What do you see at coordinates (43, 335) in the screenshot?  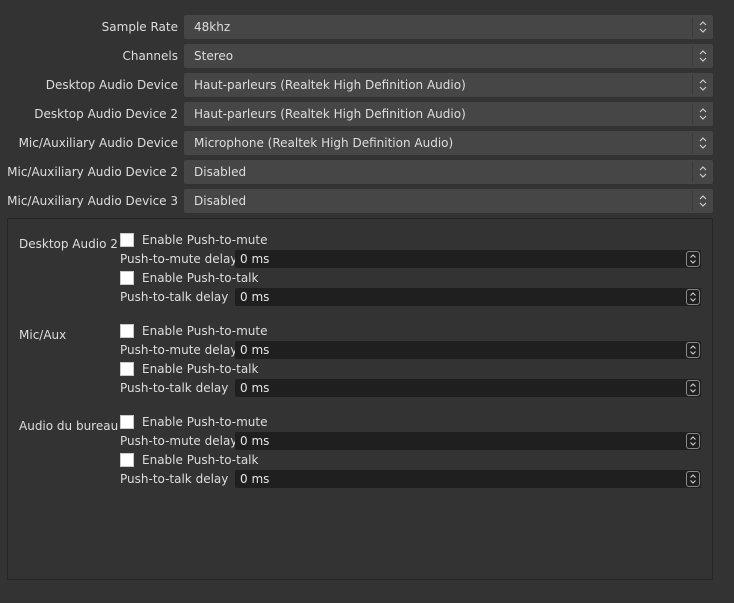 I see `group-label-mic-aux: Mic/Aux` at bounding box center [43, 335].